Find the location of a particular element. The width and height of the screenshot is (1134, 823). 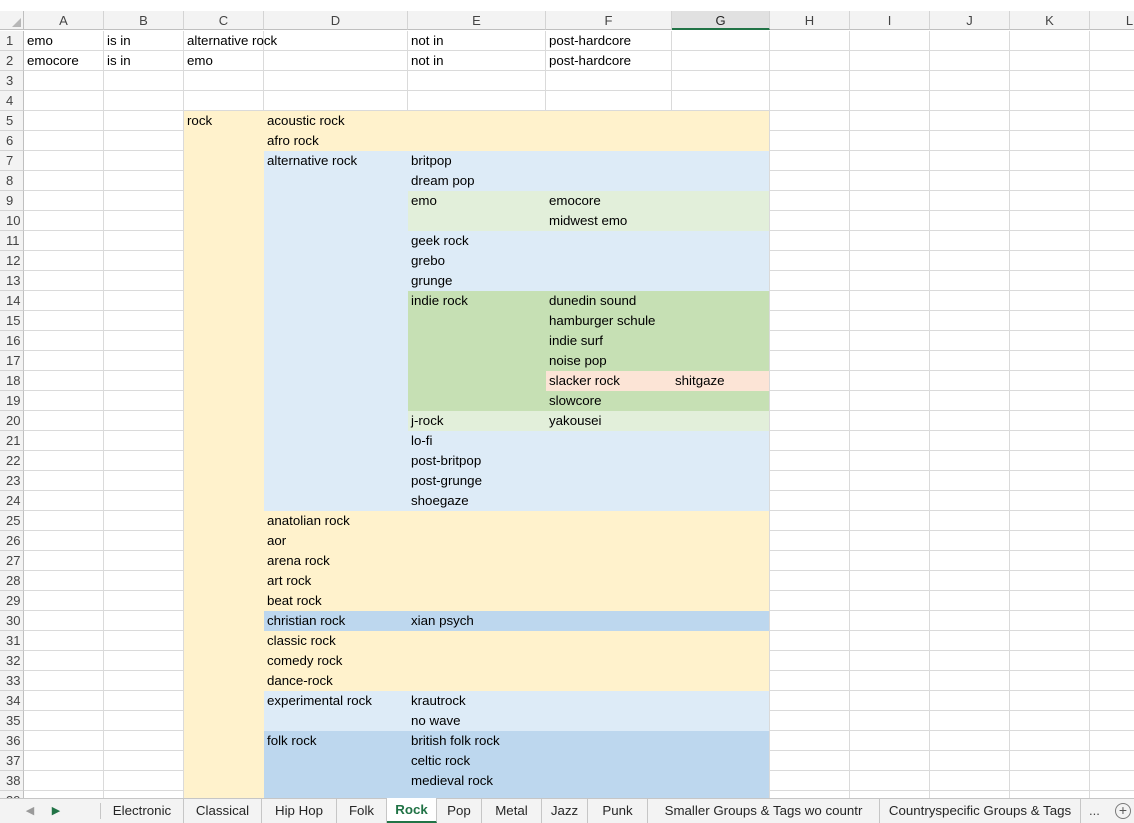

cell-C1: alternative rock is located at coordinates (230, 41).